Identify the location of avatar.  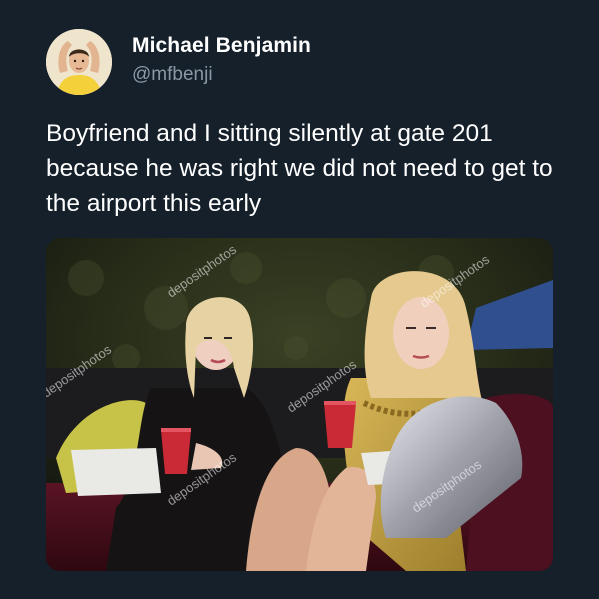
(79, 62).